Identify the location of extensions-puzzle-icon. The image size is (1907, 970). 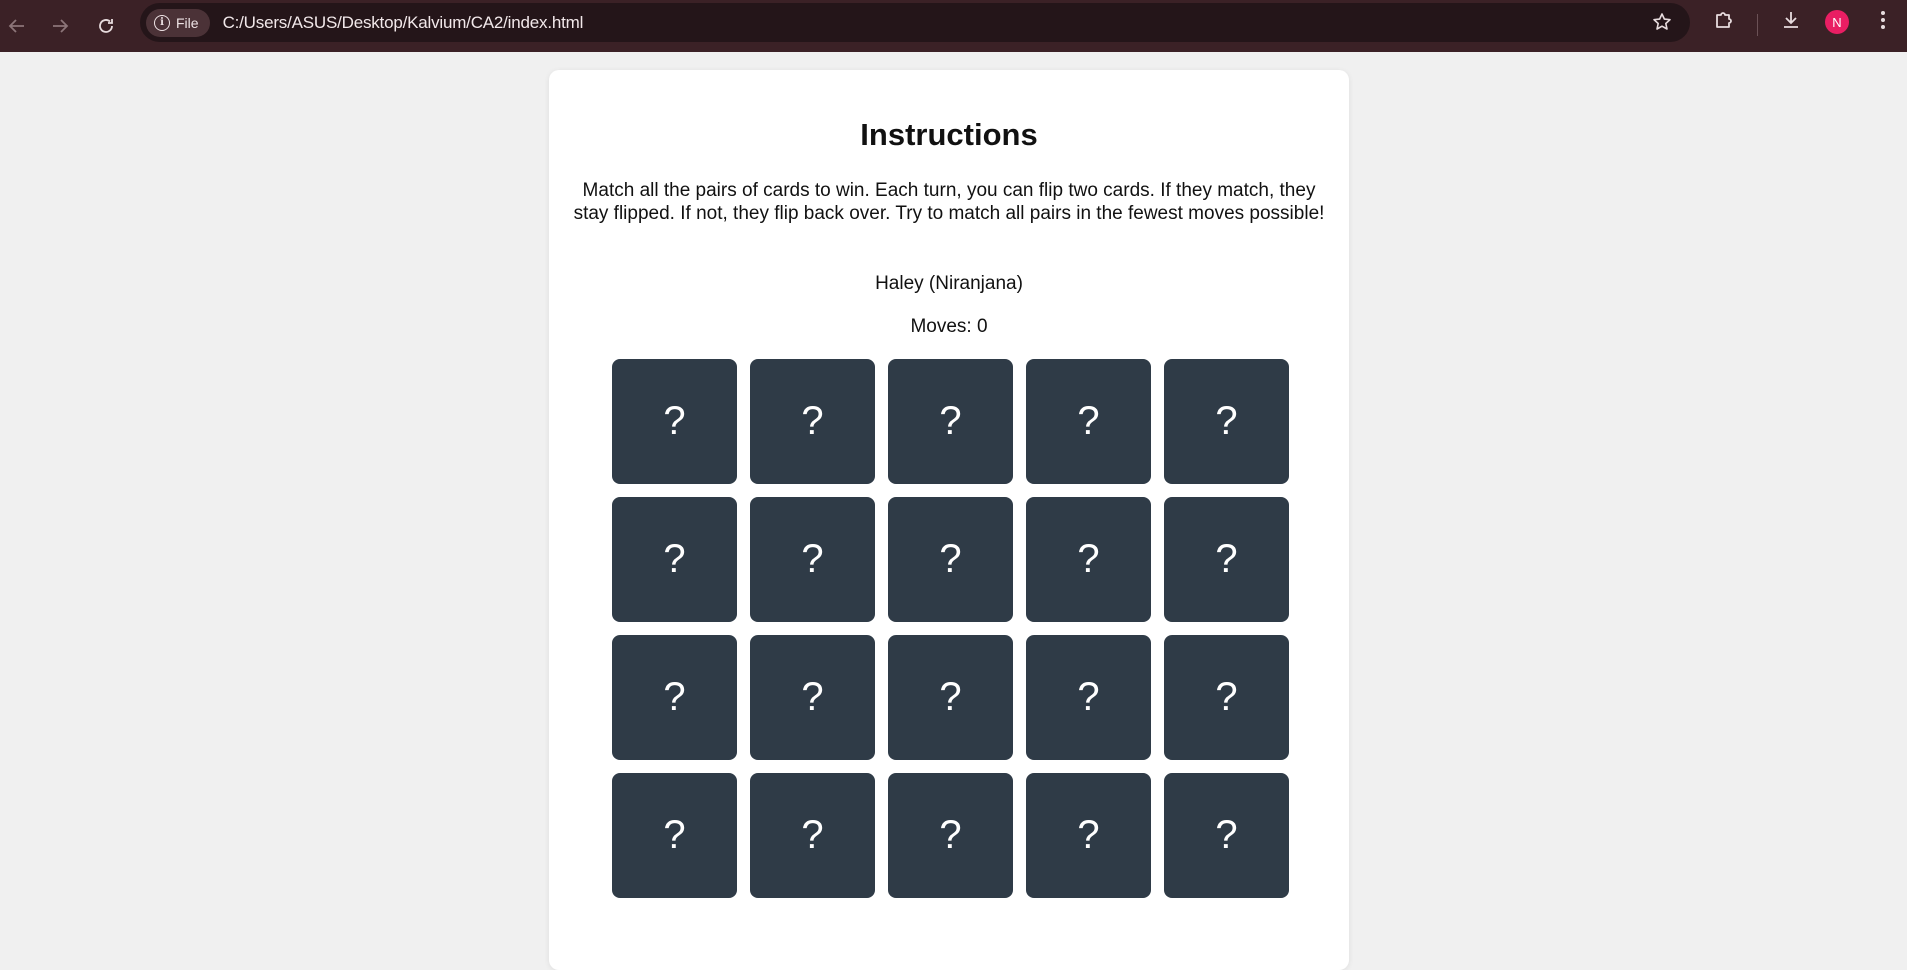
(1724, 22).